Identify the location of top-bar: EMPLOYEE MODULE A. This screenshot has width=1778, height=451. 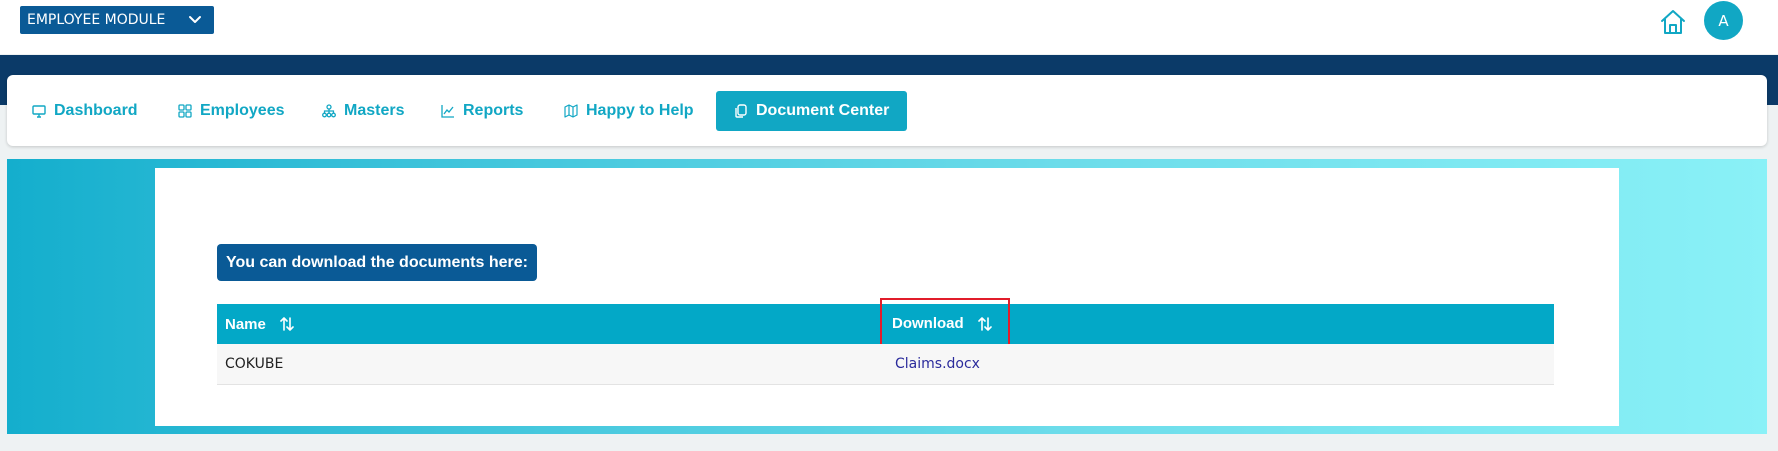
(889, 27).